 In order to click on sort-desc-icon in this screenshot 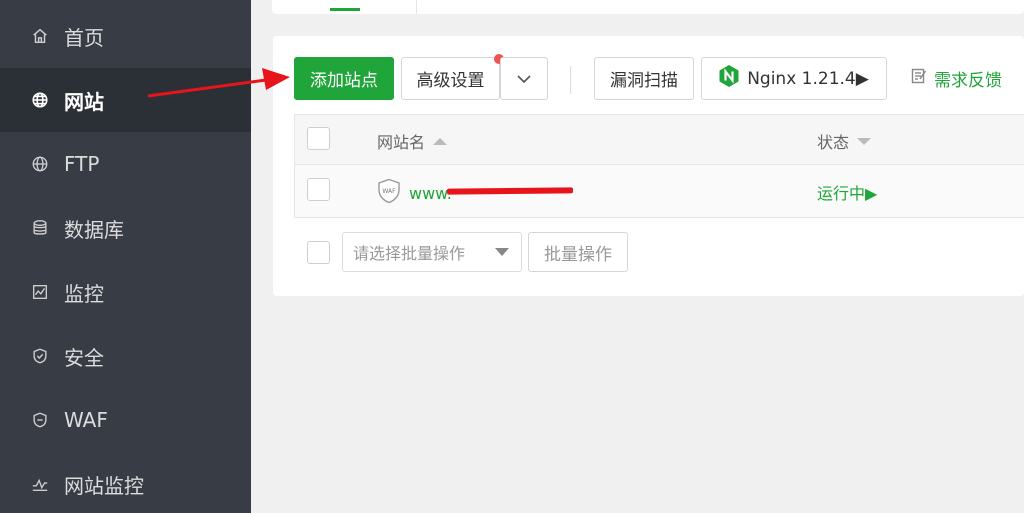, I will do `click(864, 141)`.